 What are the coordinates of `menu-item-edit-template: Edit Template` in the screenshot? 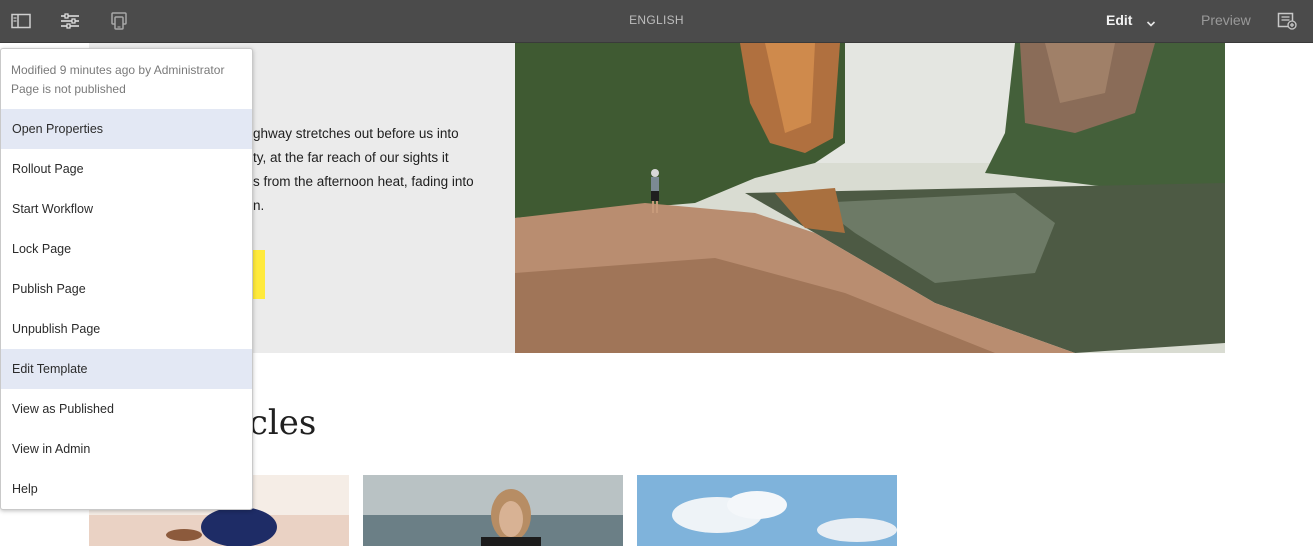 It's located at (126, 369).